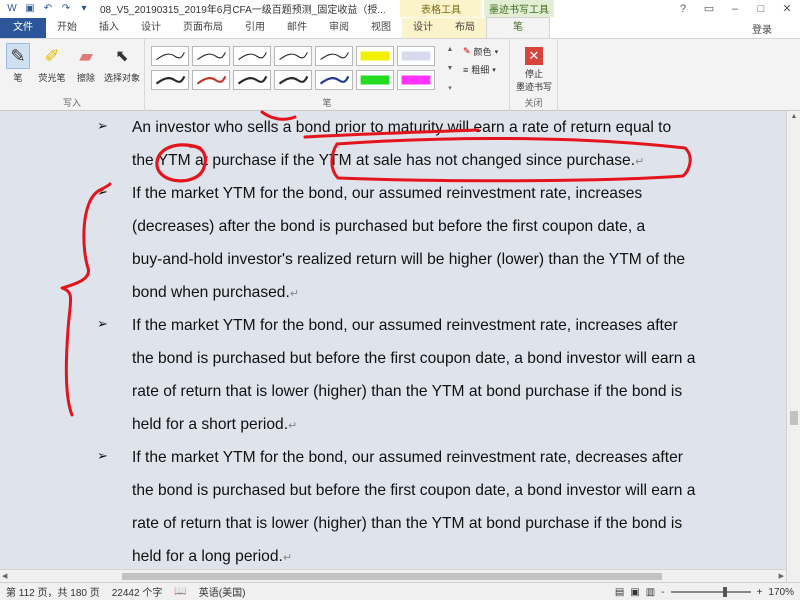  What do you see at coordinates (794, 418) in the screenshot?
I see `vertical-scroll-thumb` at bounding box center [794, 418].